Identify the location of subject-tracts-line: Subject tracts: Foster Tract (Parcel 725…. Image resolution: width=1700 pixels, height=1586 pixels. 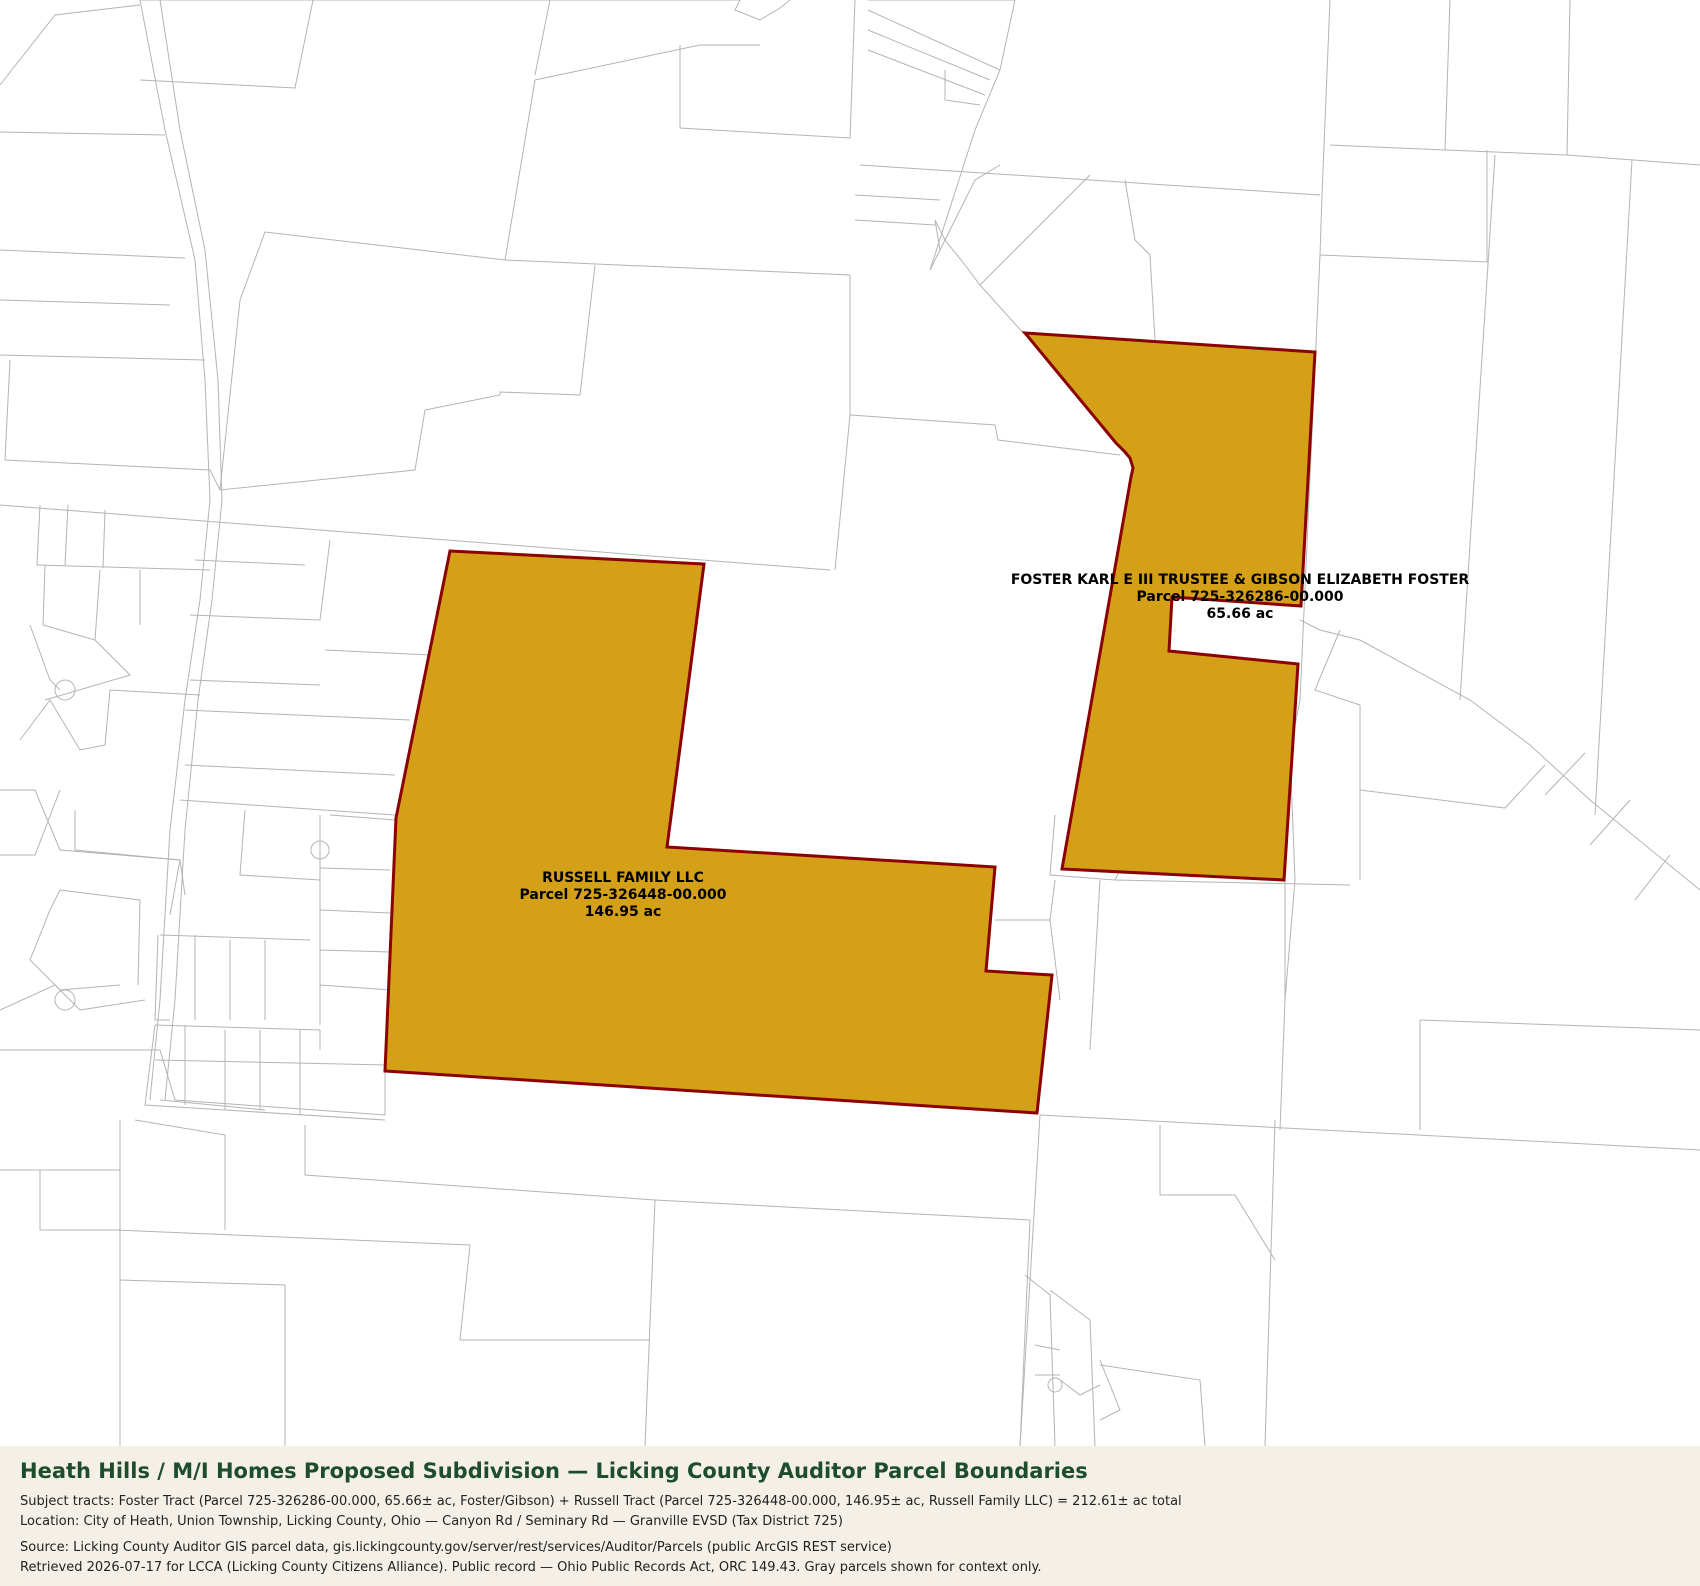
(601, 1501).